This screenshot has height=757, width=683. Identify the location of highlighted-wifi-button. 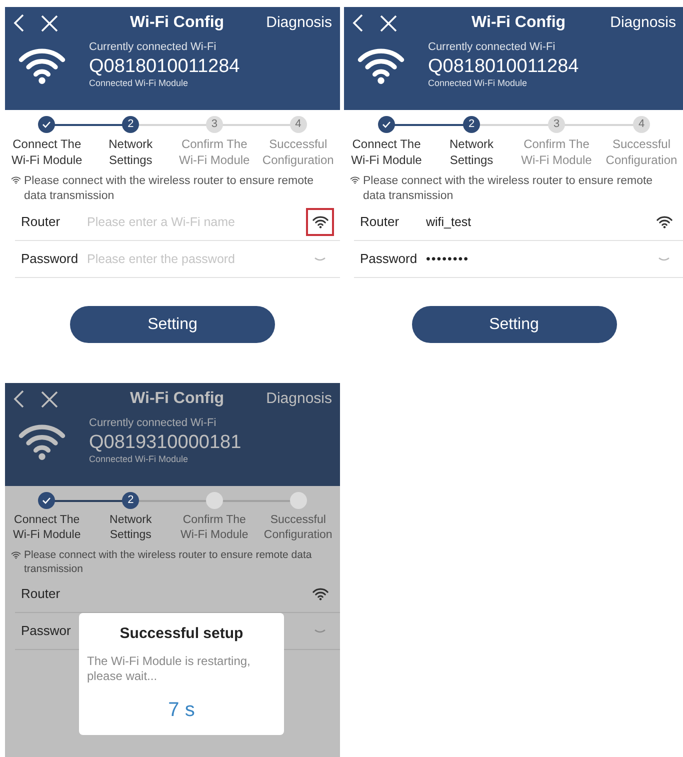
(320, 222).